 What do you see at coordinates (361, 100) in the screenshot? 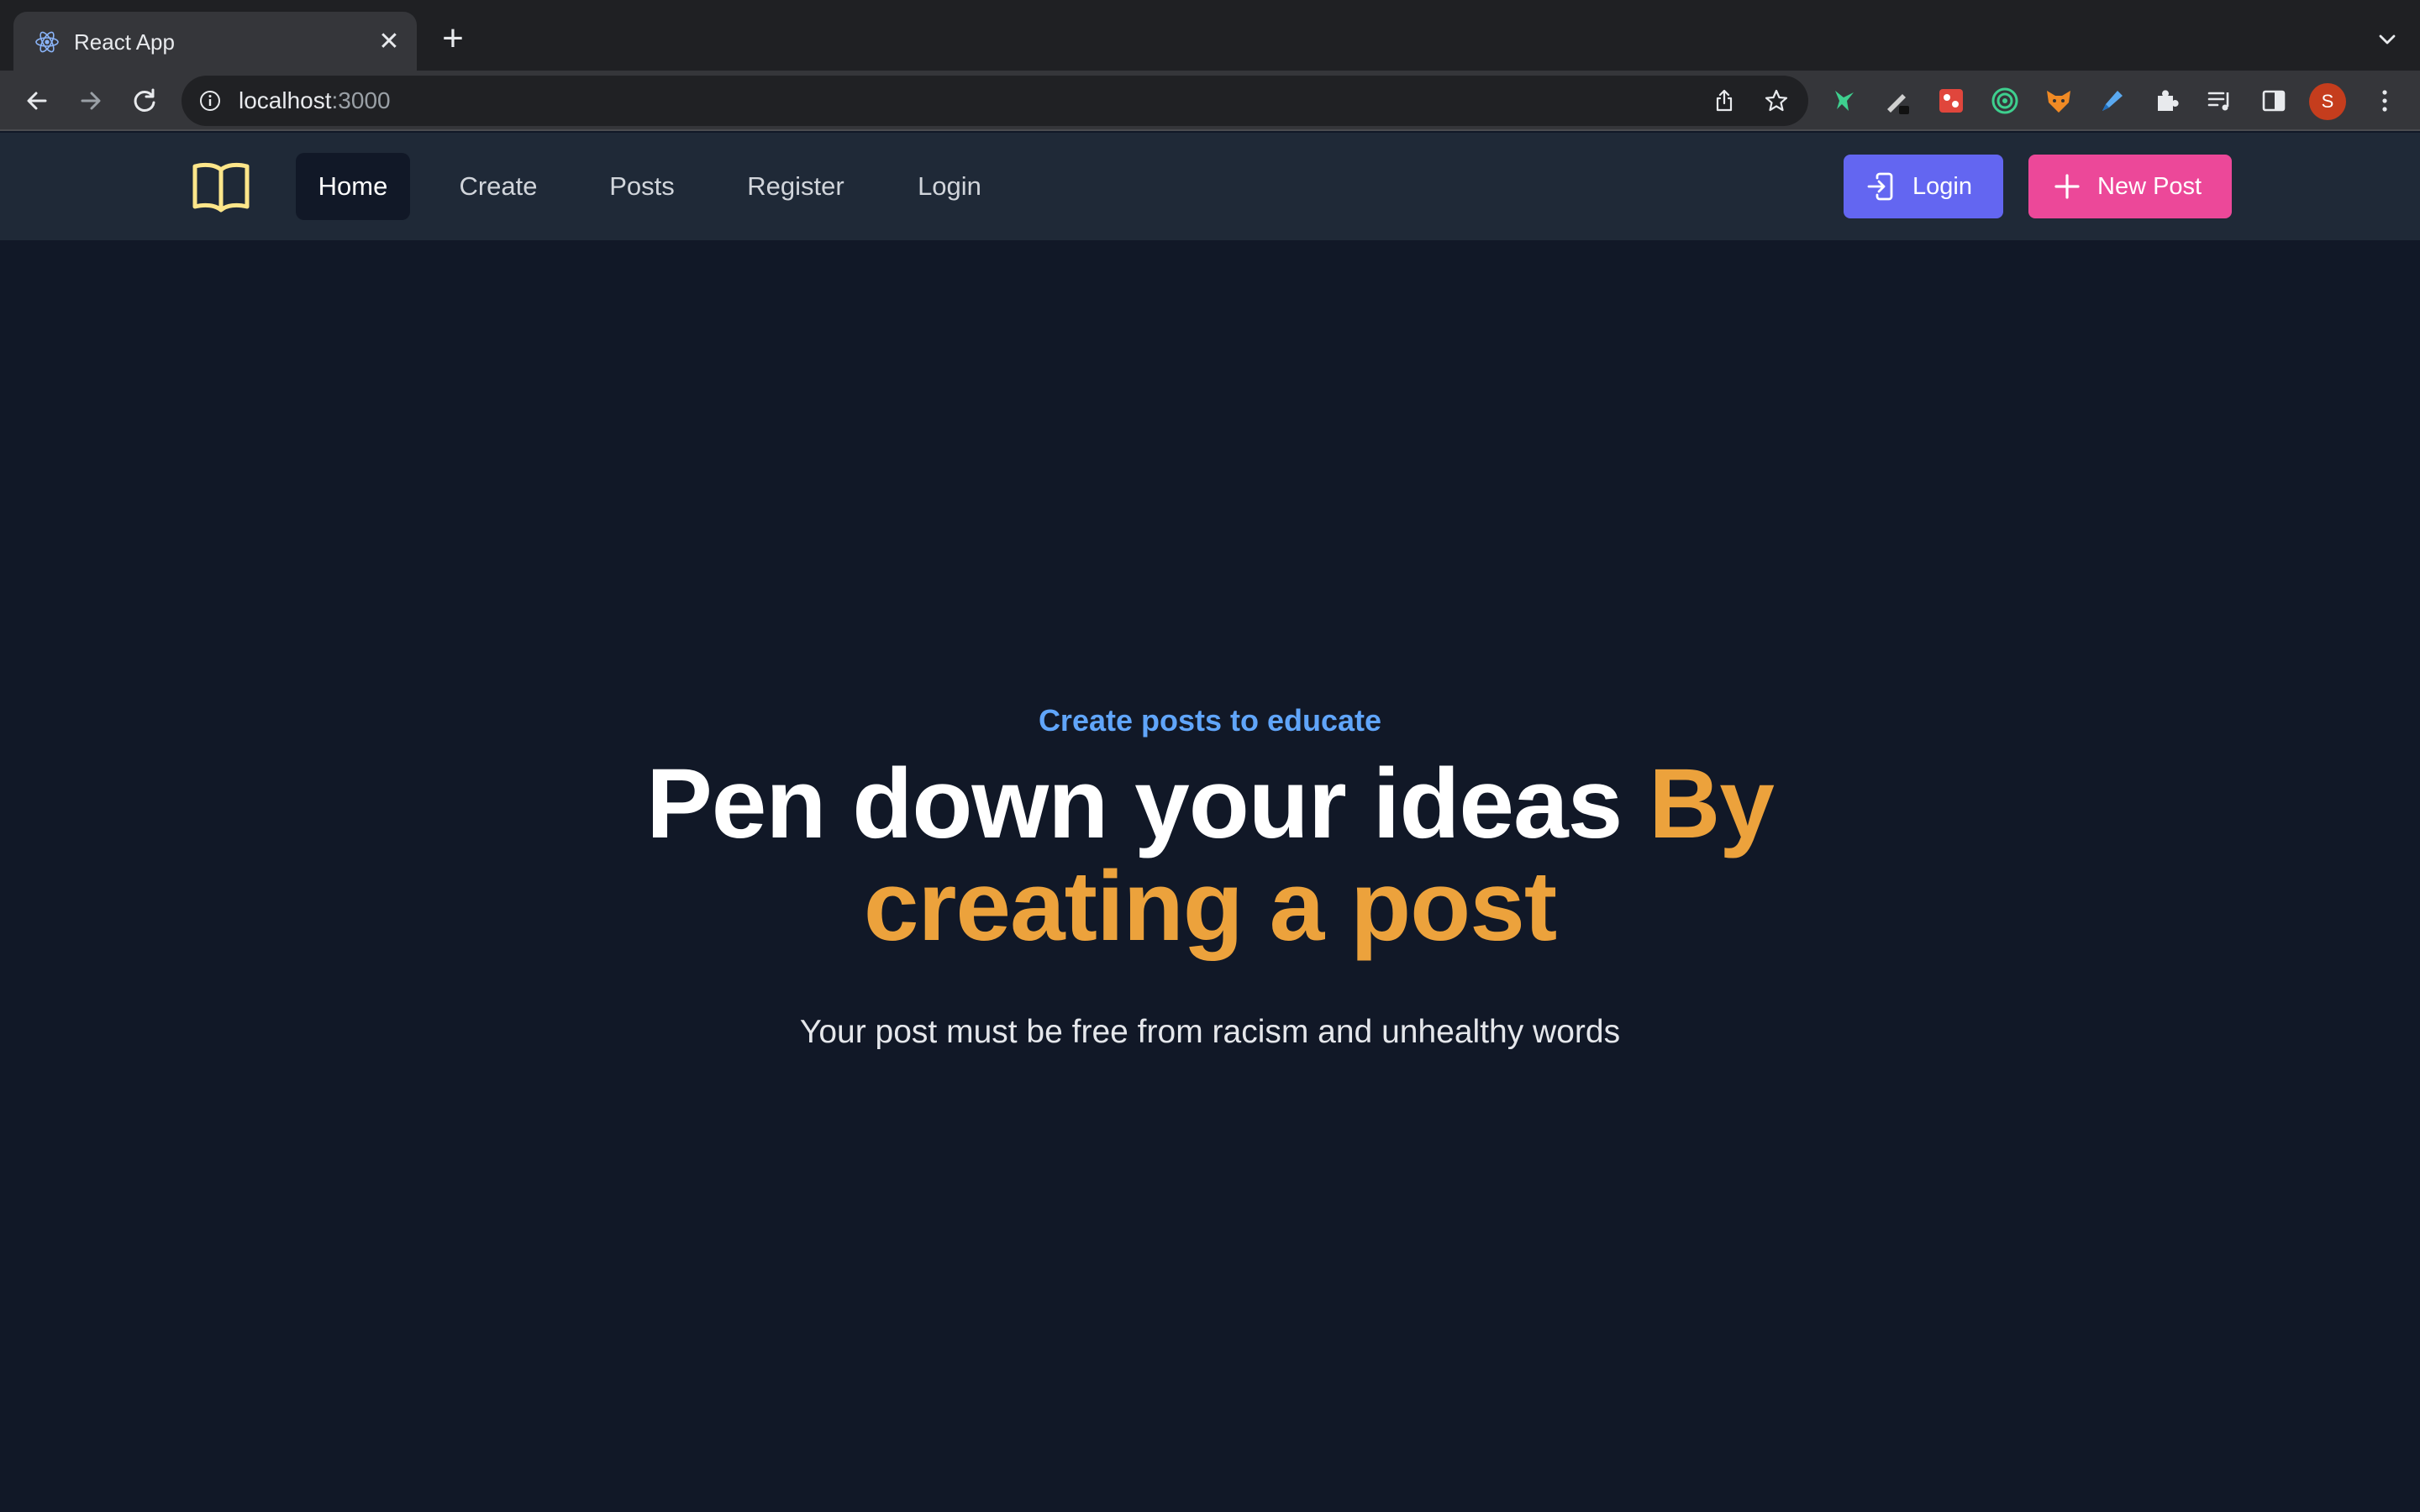
I see `url-port: :3000` at bounding box center [361, 100].